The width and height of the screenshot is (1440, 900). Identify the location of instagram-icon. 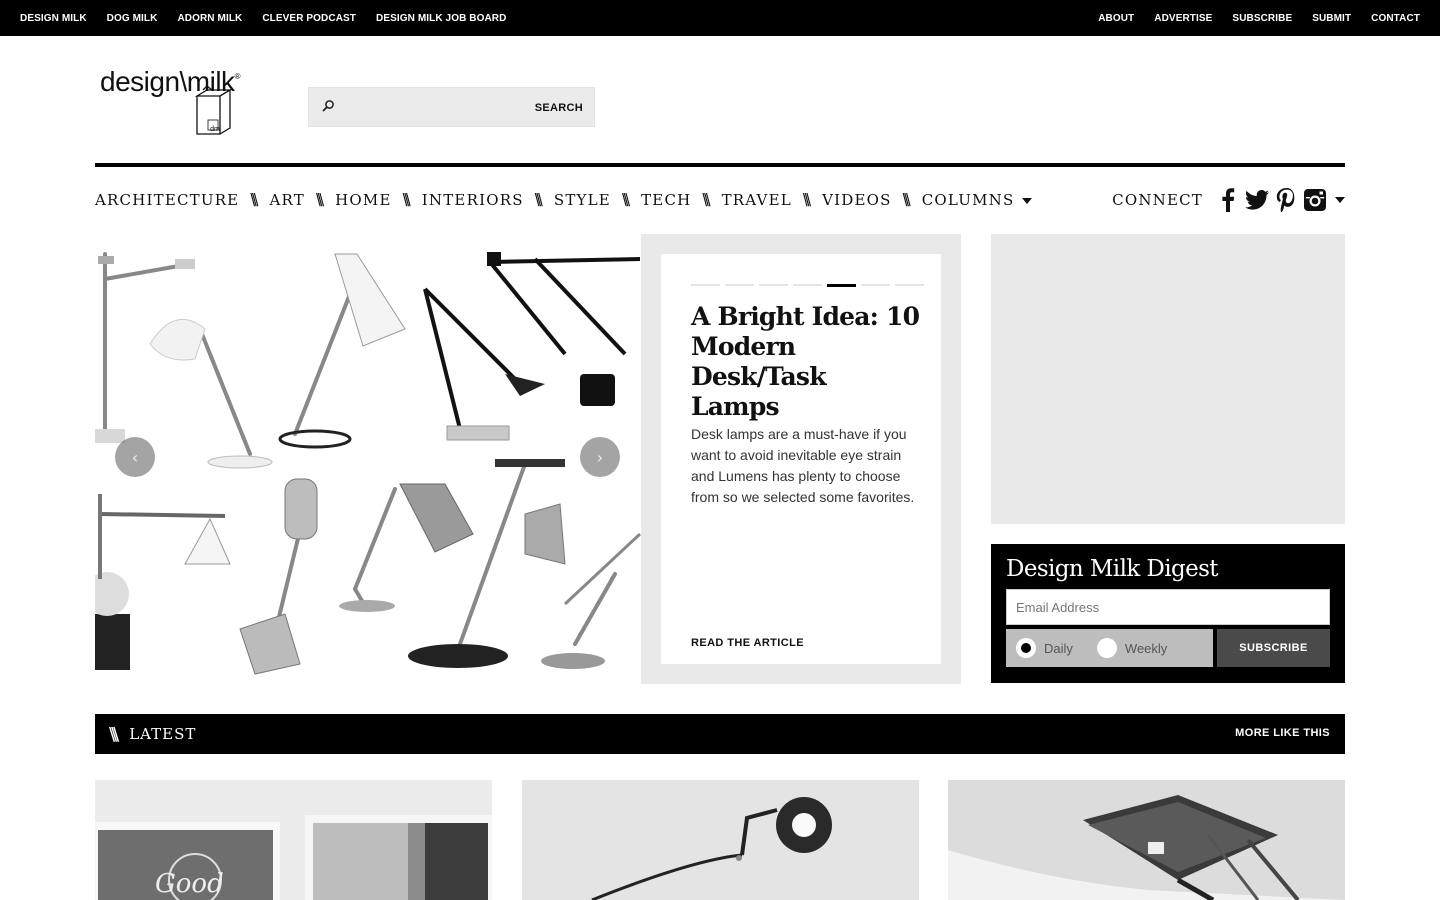
(1315, 200).